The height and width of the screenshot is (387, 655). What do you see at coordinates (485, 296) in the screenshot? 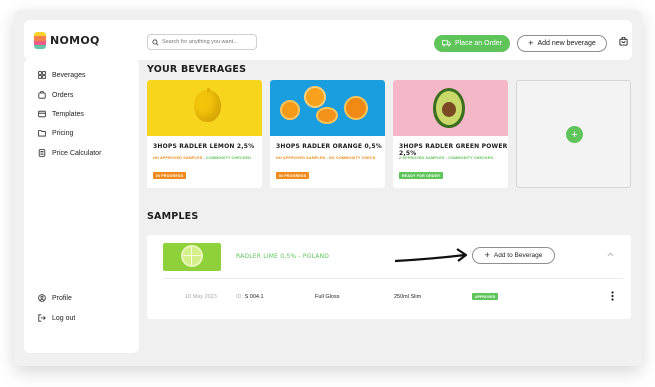
I see `status-badge: APPROVED` at bounding box center [485, 296].